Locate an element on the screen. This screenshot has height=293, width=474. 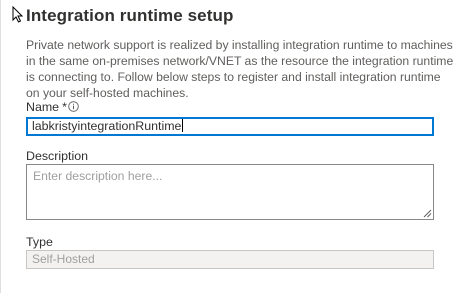
name-input: labkristyintegrationRuntime is located at coordinates (230, 126).